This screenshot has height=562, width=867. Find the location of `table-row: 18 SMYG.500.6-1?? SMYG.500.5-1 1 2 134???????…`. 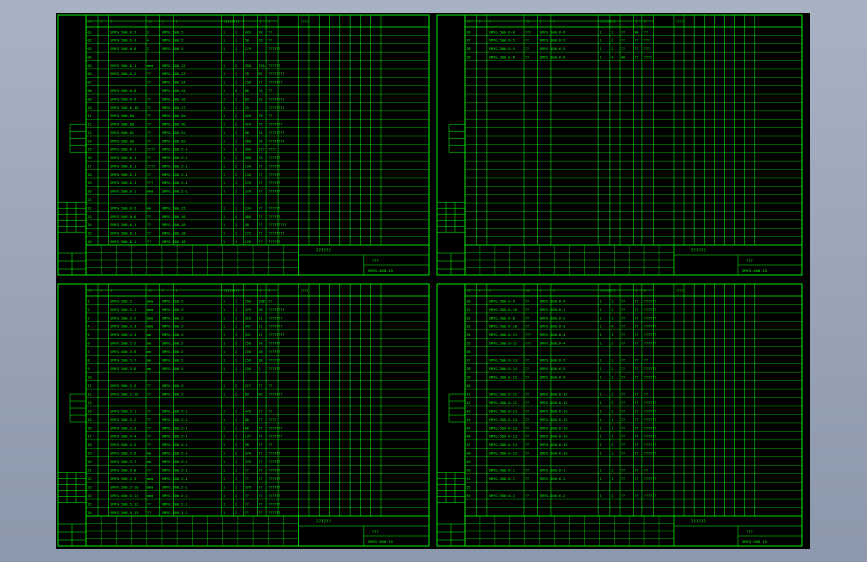

table-row: 18 SMYG.500.6-1?? SMYG.500.5-1 1 2 134???????… is located at coordinates (184, 175).